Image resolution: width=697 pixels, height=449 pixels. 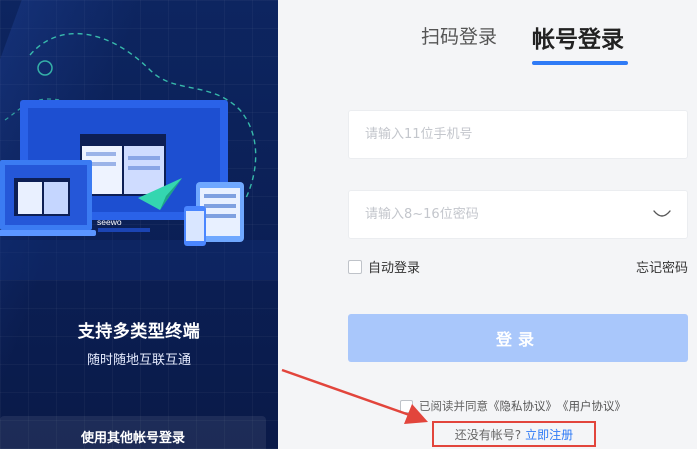 What do you see at coordinates (139, 332) in the screenshot?
I see `promo-title: 支持多类型终端` at bounding box center [139, 332].